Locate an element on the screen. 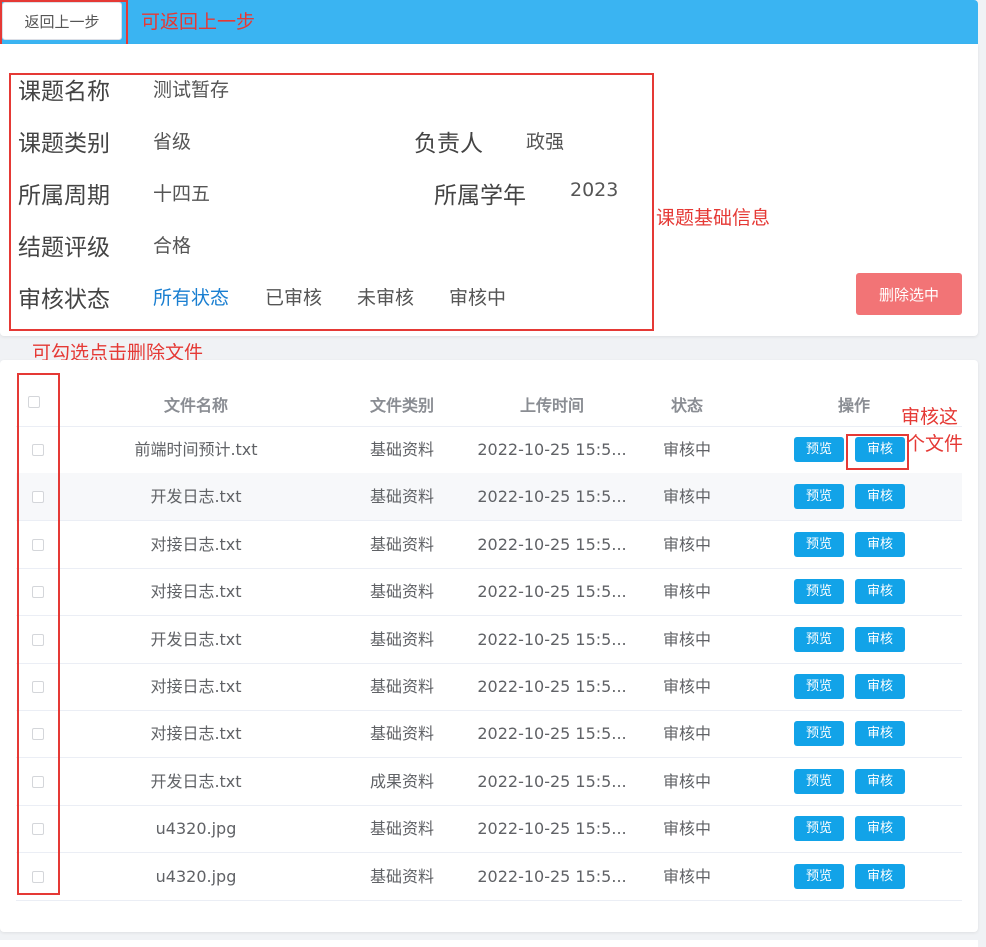 This screenshot has width=986, height=947. annotation-back: 可返回上一步 is located at coordinates (198, 22).